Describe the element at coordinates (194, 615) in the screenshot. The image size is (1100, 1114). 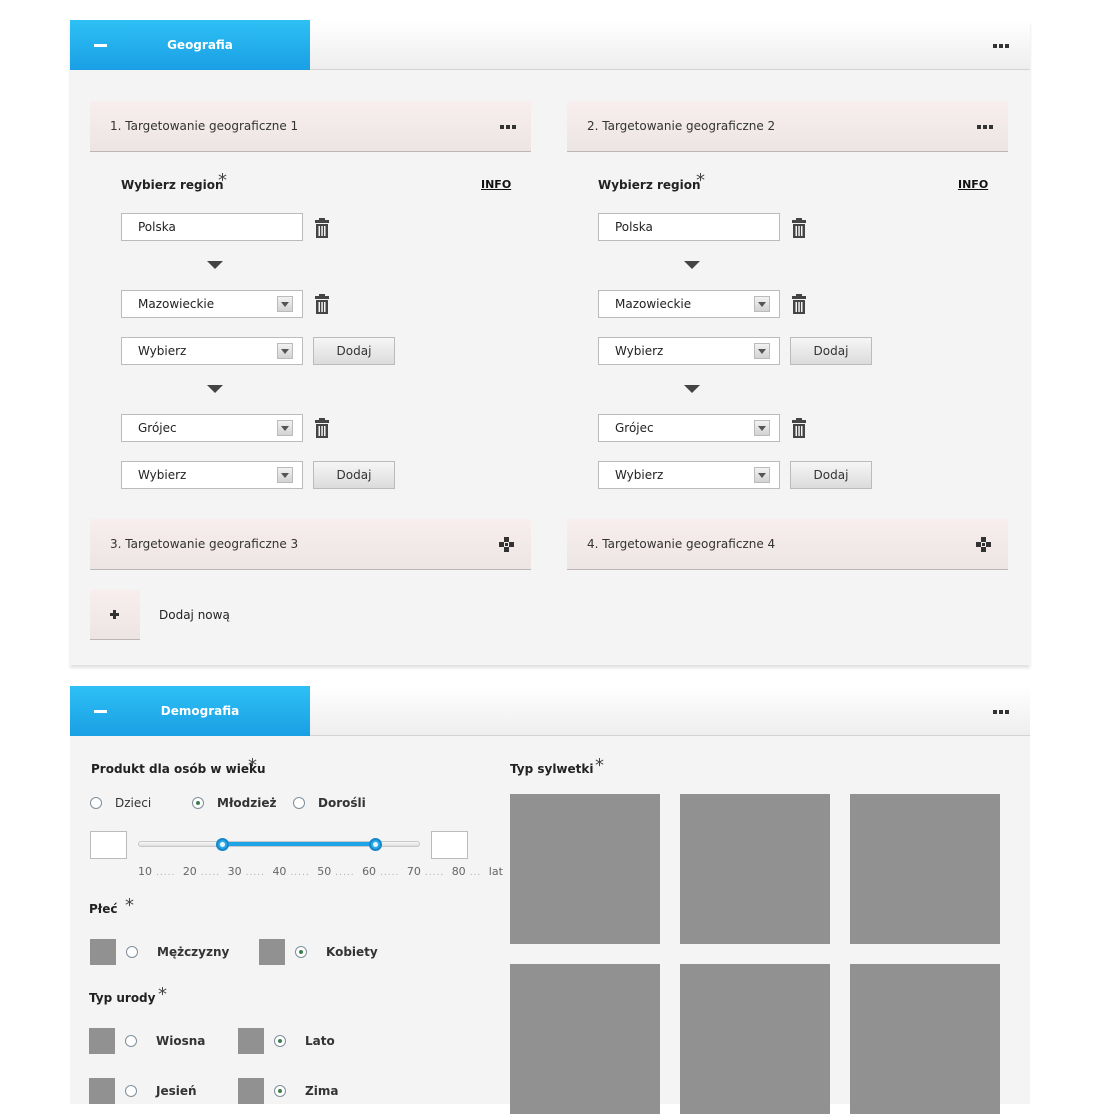
I see `add-new-label: Dodaj nową` at that location.